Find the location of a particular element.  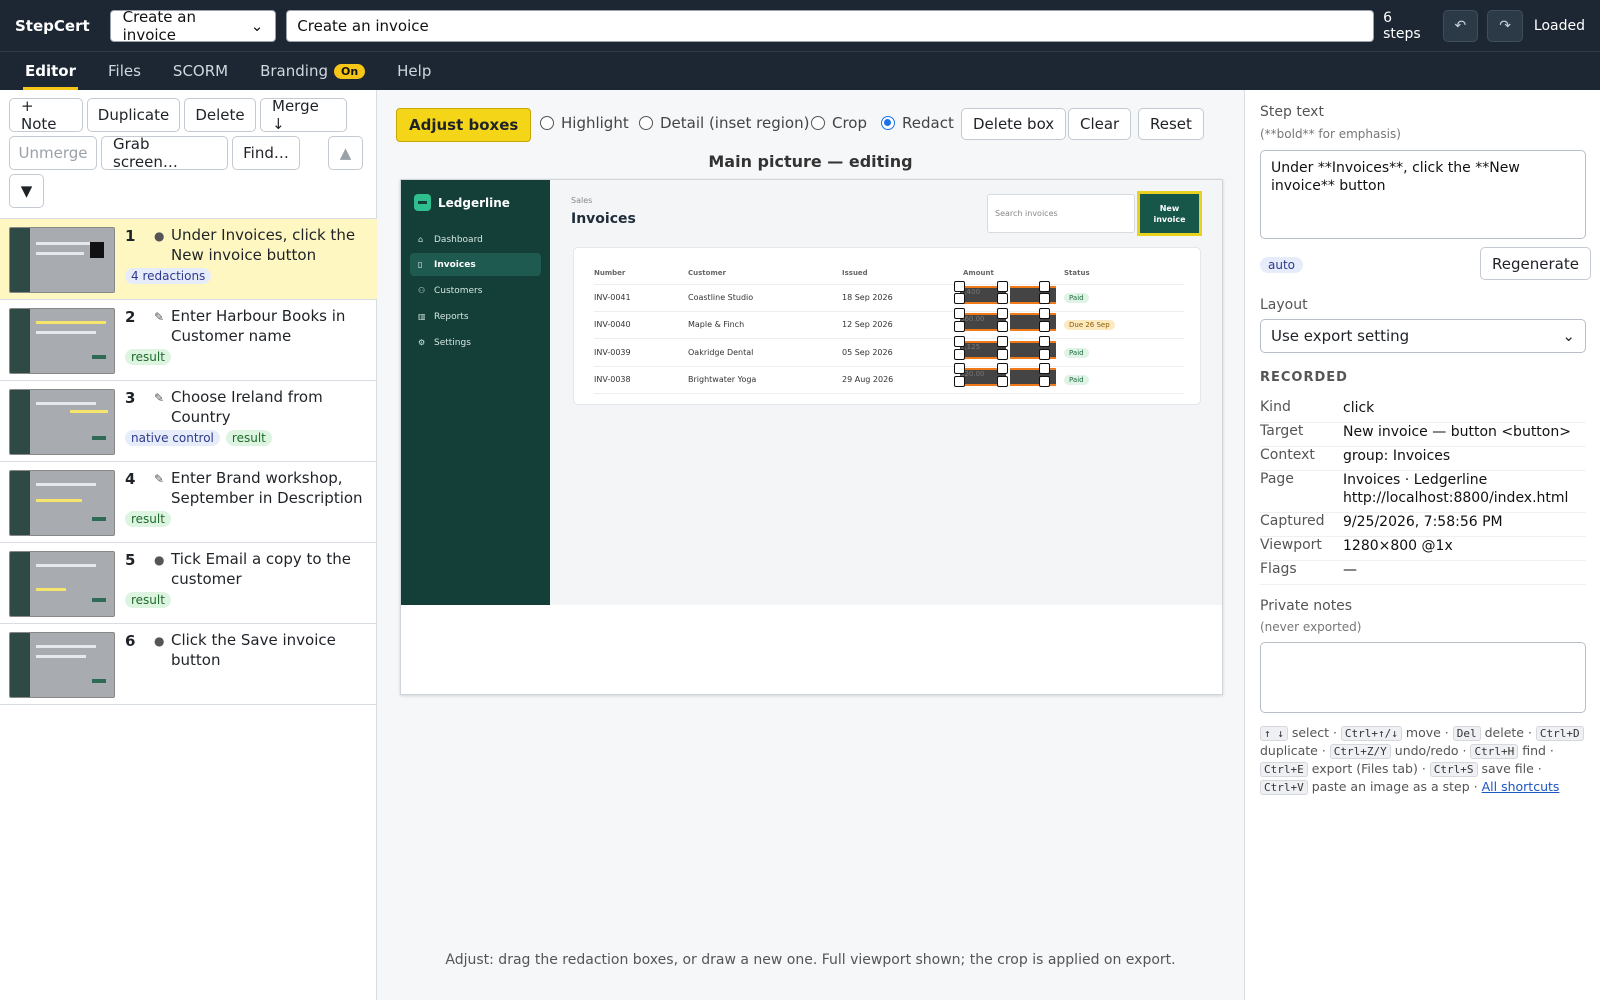

step-text: Tick Email a copy to the customer is located at coordinates (261, 569).